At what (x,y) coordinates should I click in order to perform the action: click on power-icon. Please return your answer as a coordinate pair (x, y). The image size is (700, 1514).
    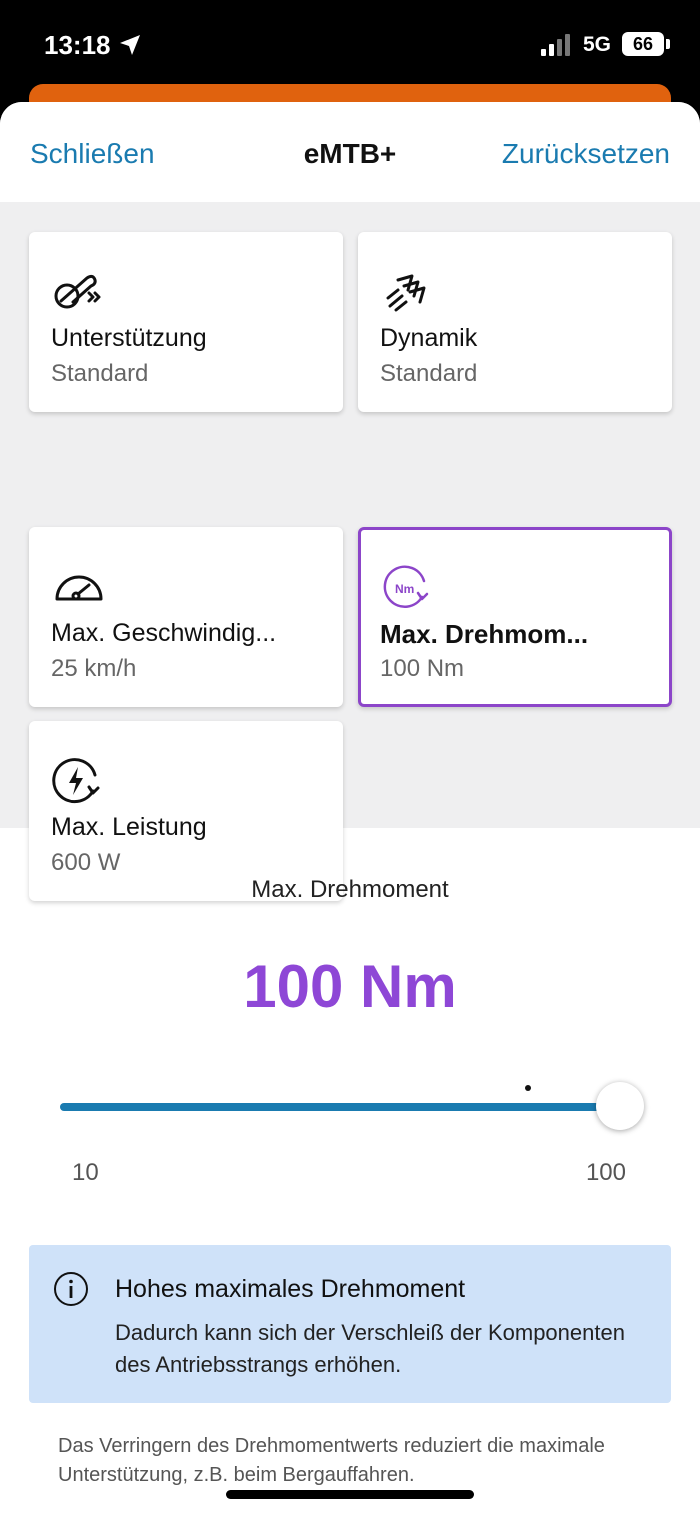
    Looking at the image, I should click on (76, 781).